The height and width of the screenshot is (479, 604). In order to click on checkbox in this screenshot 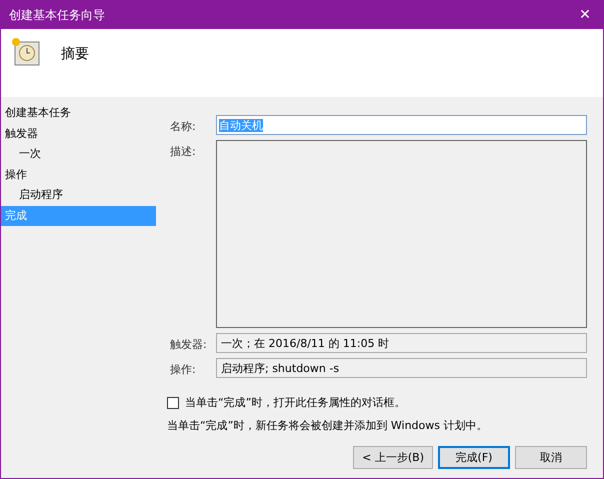, I will do `click(173, 402)`.